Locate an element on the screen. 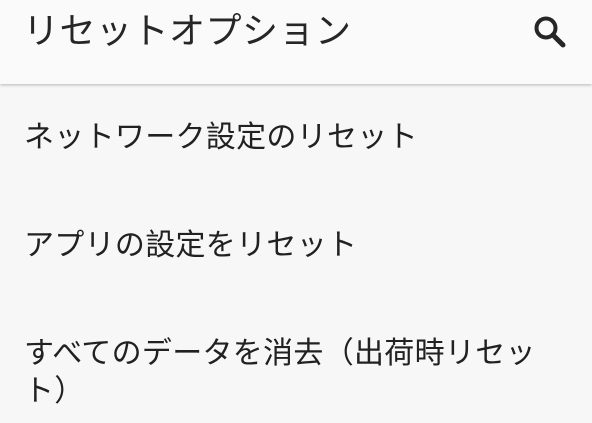 Image resolution: width=592 pixels, height=423 pixels. search-icon is located at coordinates (550, 32).